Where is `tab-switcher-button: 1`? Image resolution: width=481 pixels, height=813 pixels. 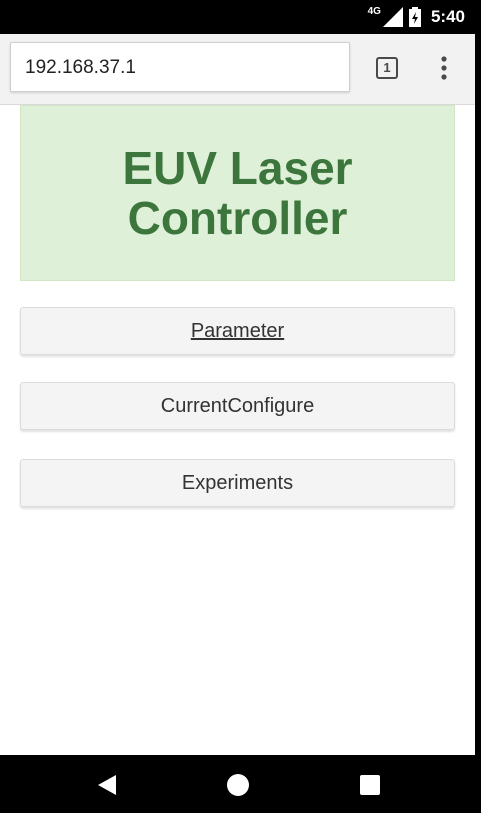 tab-switcher-button: 1 is located at coordinates (387, 68).